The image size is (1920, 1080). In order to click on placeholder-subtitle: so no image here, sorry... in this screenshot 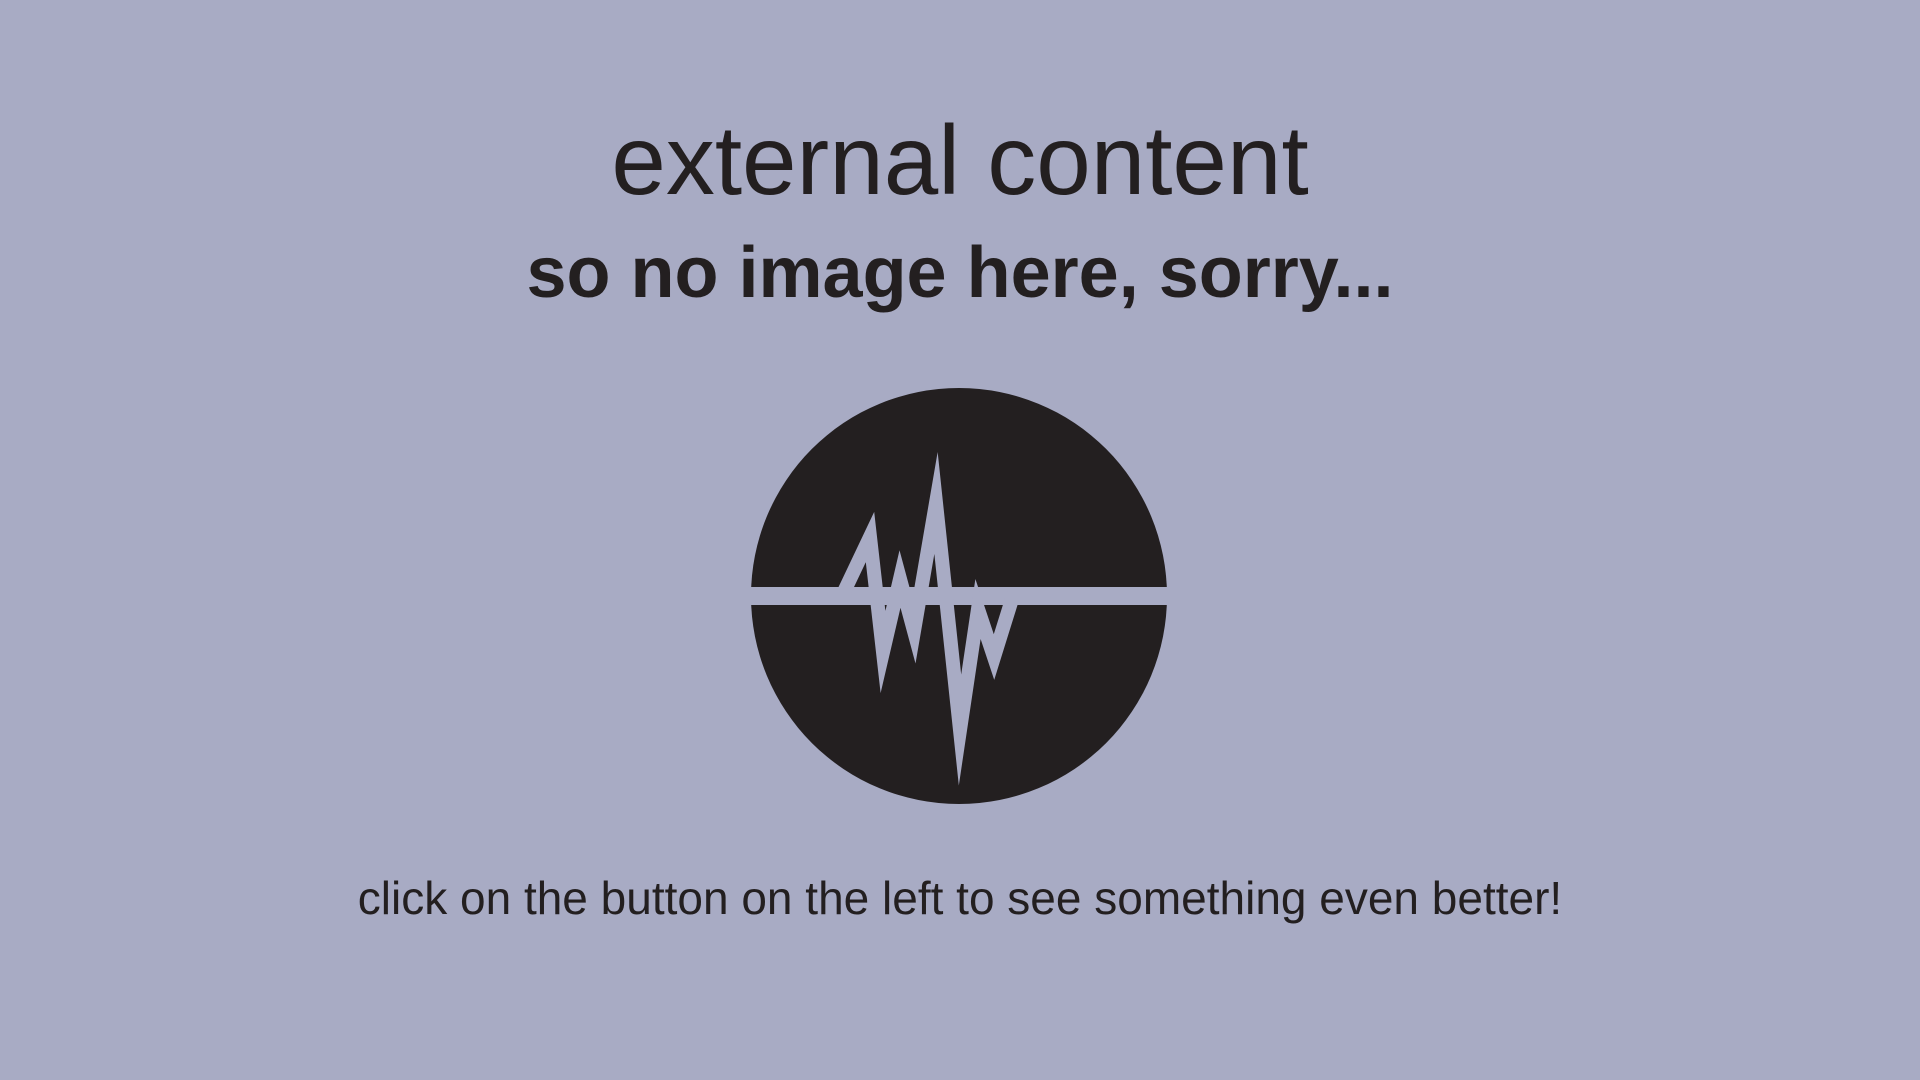, I will do `click(960, 273)`.